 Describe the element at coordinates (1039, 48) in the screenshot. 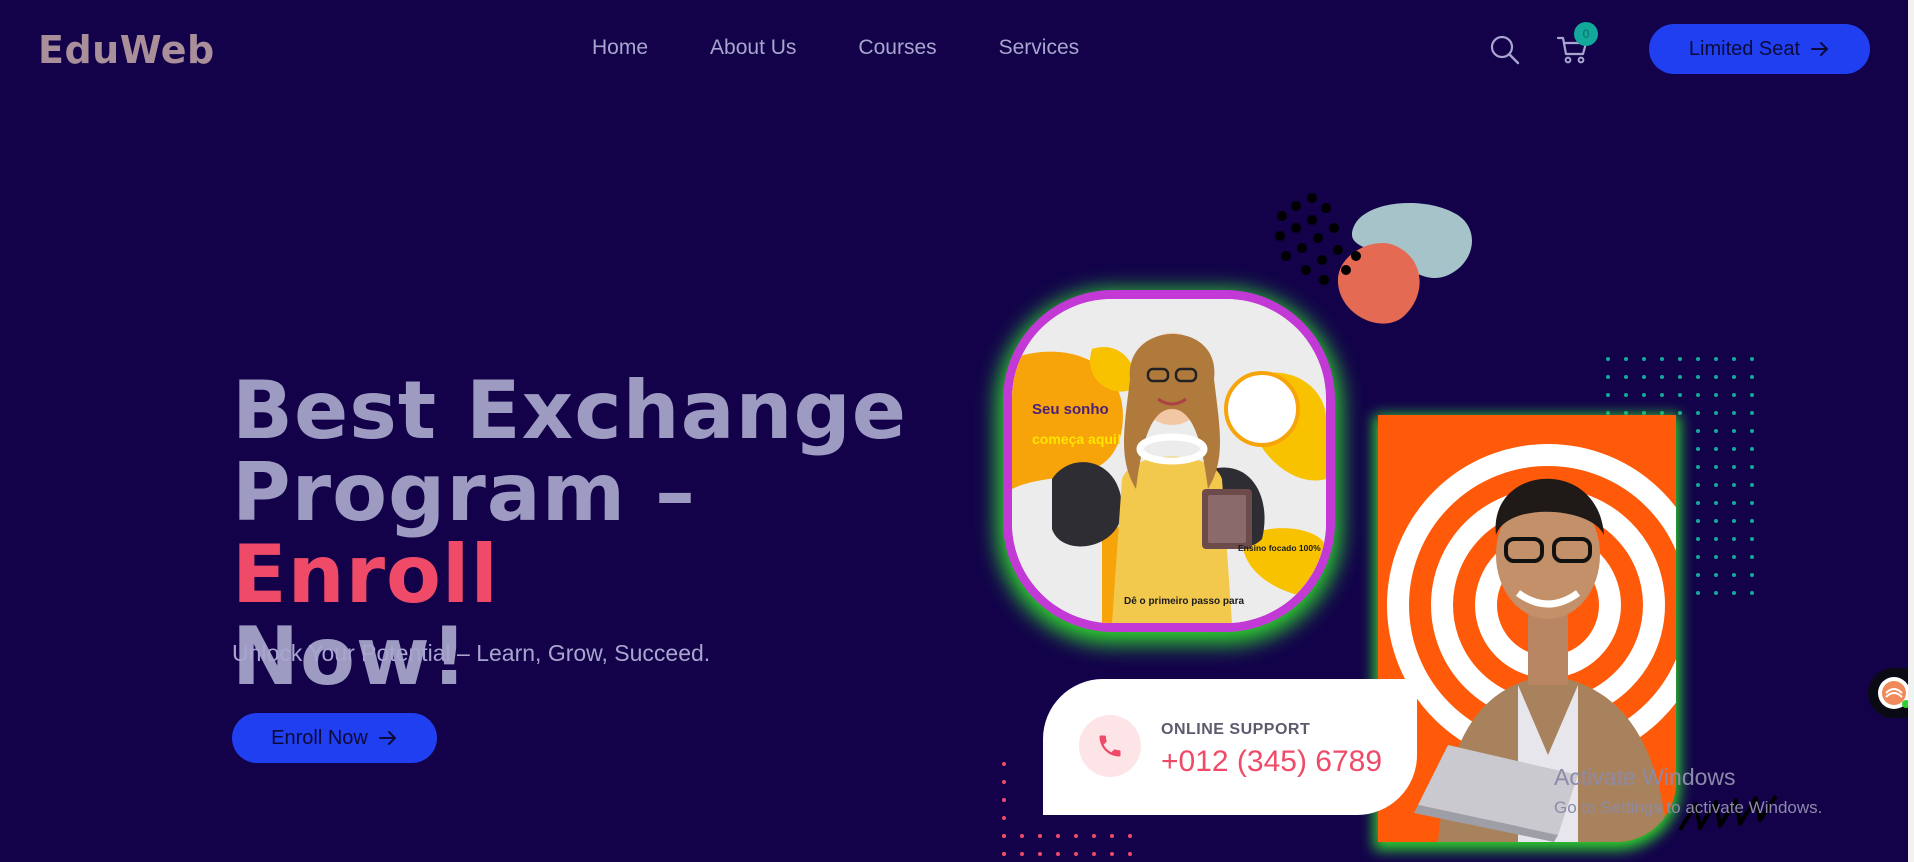

I see `nav-services: Services` at that location.